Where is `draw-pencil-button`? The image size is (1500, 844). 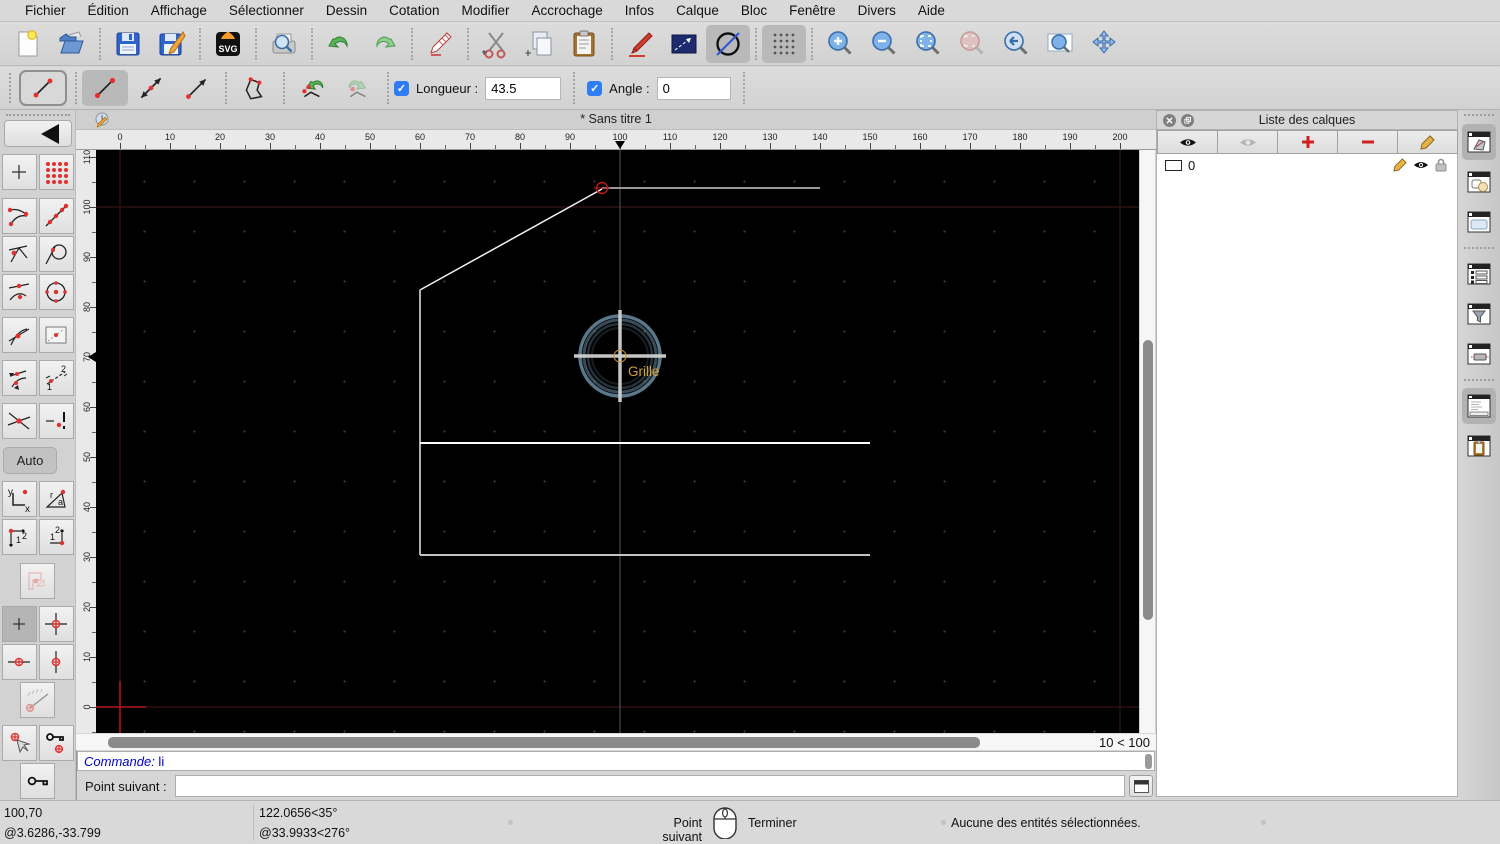 draw-pencil-button is located at coordinates (640, 44).